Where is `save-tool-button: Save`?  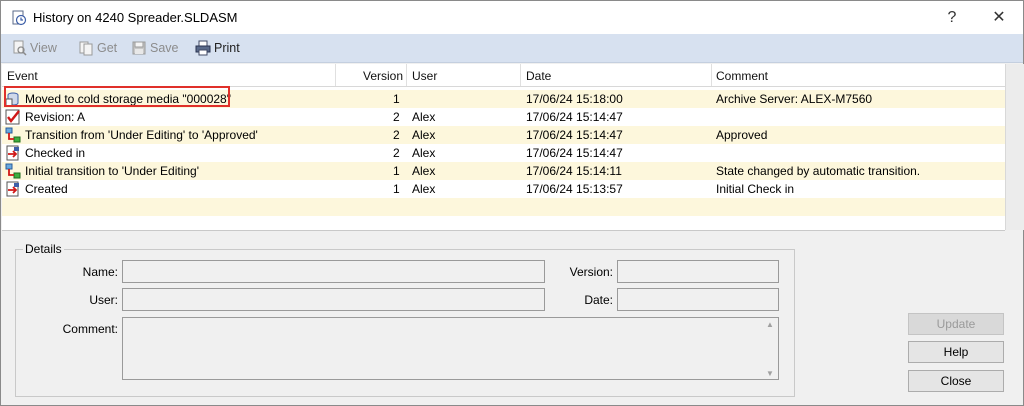 save-tool-button: Save is located at coordinates (155, 48).